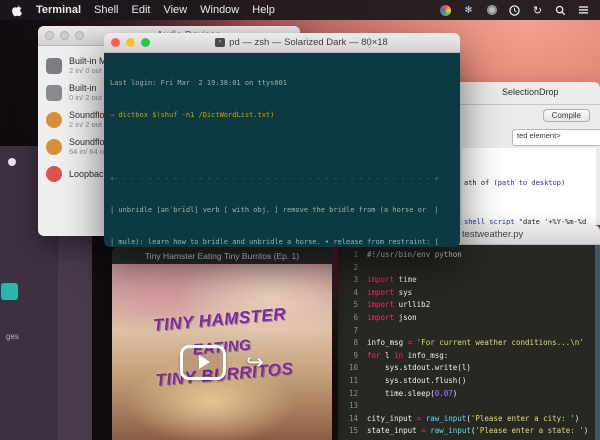  Describe the element at coordinates (407, 380) in the screenshot. I see `code-line: 11 sys.stdout.flush()` at that location.